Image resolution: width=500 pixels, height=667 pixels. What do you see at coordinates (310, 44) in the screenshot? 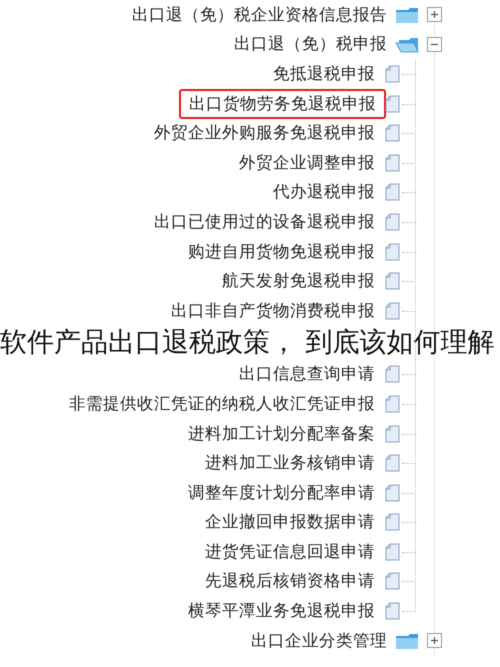
I see `tree-folder-label: 出口退（免）税申报` at bounding box center [310, 44].